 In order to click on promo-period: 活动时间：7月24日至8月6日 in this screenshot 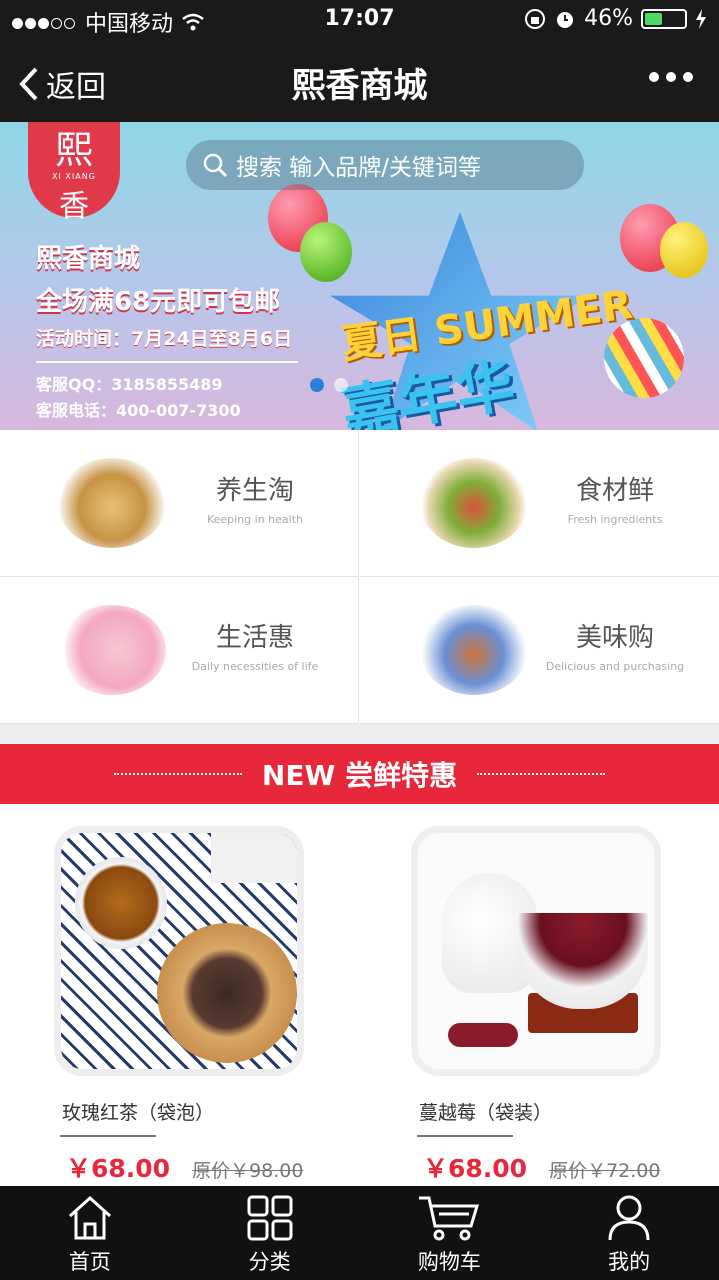, I will do `click(164, 339)`.